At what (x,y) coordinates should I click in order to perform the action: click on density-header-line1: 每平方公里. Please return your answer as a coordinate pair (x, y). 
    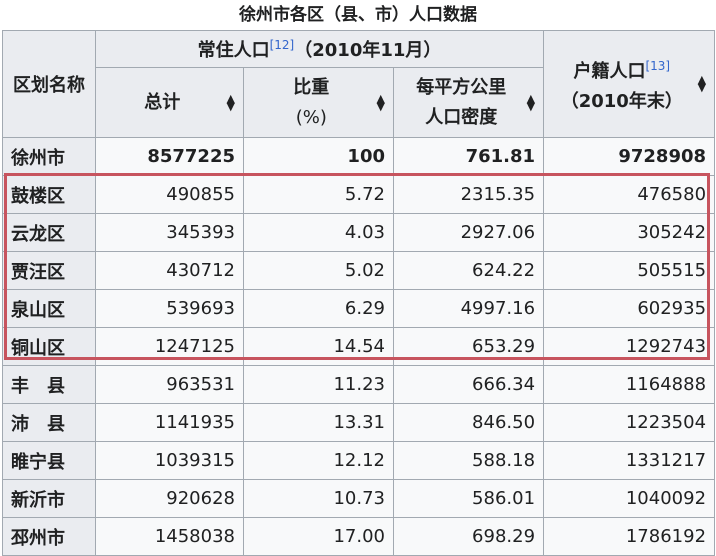
    Looking at the image, I should click on (461, 87).